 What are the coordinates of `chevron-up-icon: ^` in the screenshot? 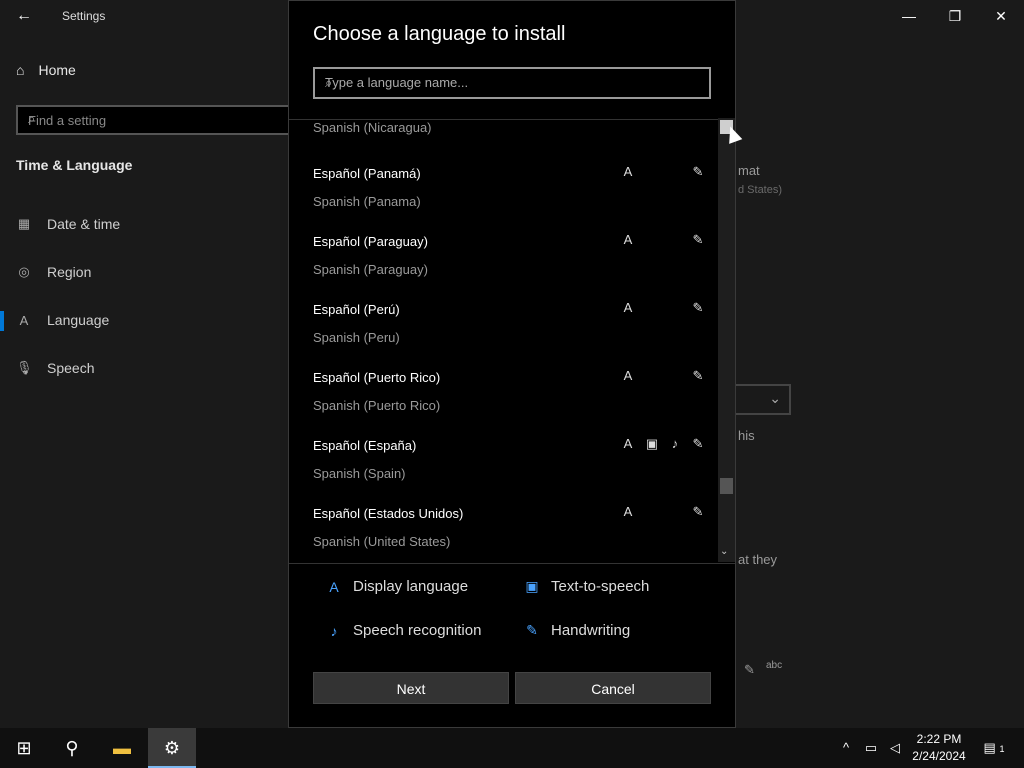 It's located at (846, 747).